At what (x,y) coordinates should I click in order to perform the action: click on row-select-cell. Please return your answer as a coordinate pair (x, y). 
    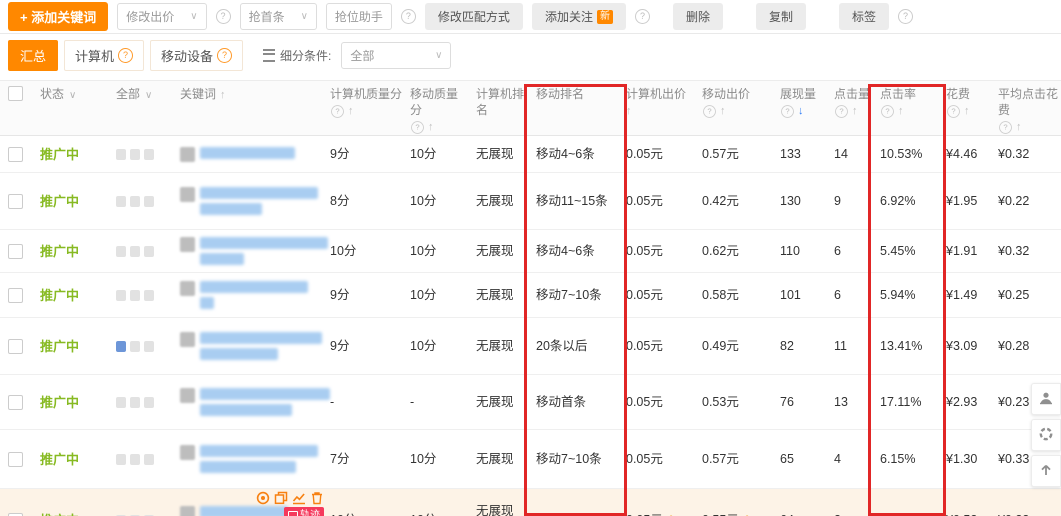
    Looking at the image, I should click on (16, 295).